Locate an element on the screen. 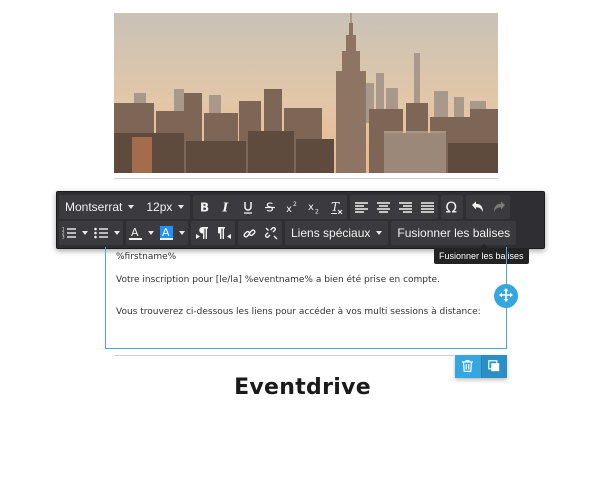 The height and width of the screenshot is (492, 605). divider-top is located at coordinates (306, 178).